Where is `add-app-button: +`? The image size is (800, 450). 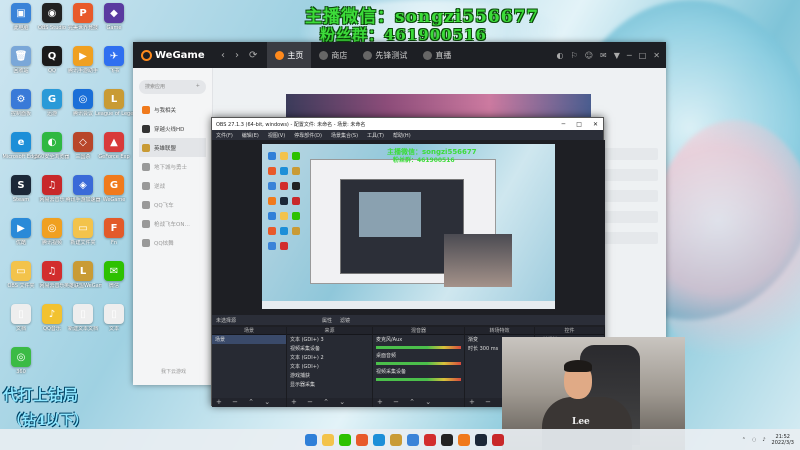 add-app-button: + is located at coordinates (198, 87).